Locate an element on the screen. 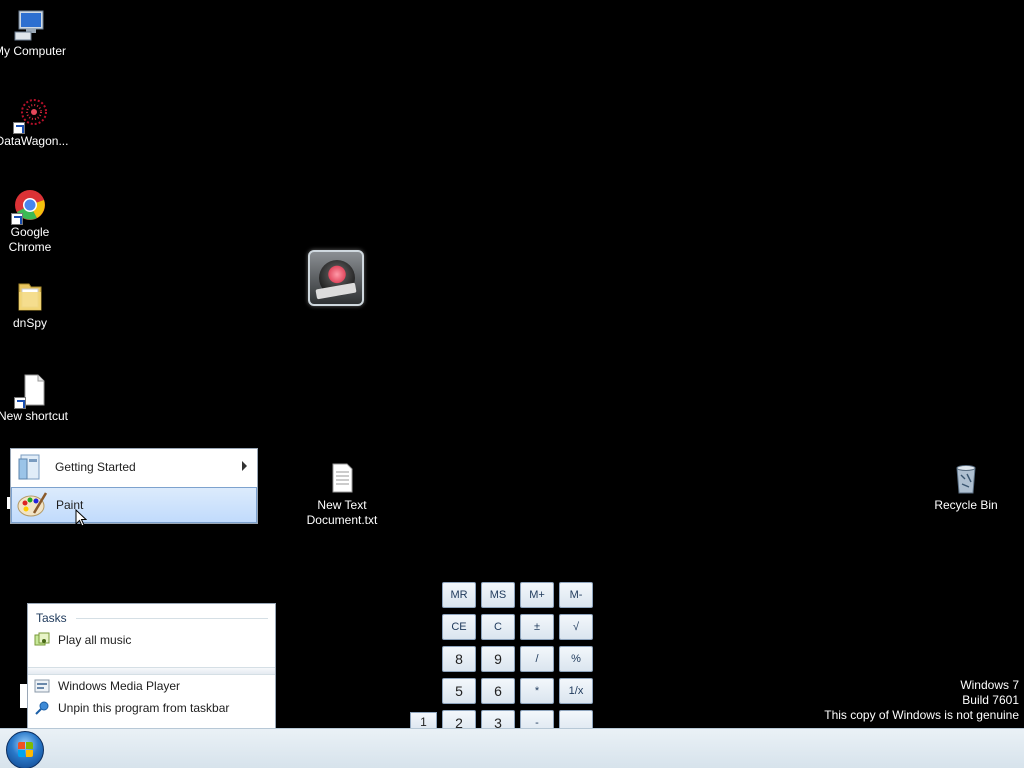 The image size is (1024, 768). paint-icon is located at coordinates (32, 505).